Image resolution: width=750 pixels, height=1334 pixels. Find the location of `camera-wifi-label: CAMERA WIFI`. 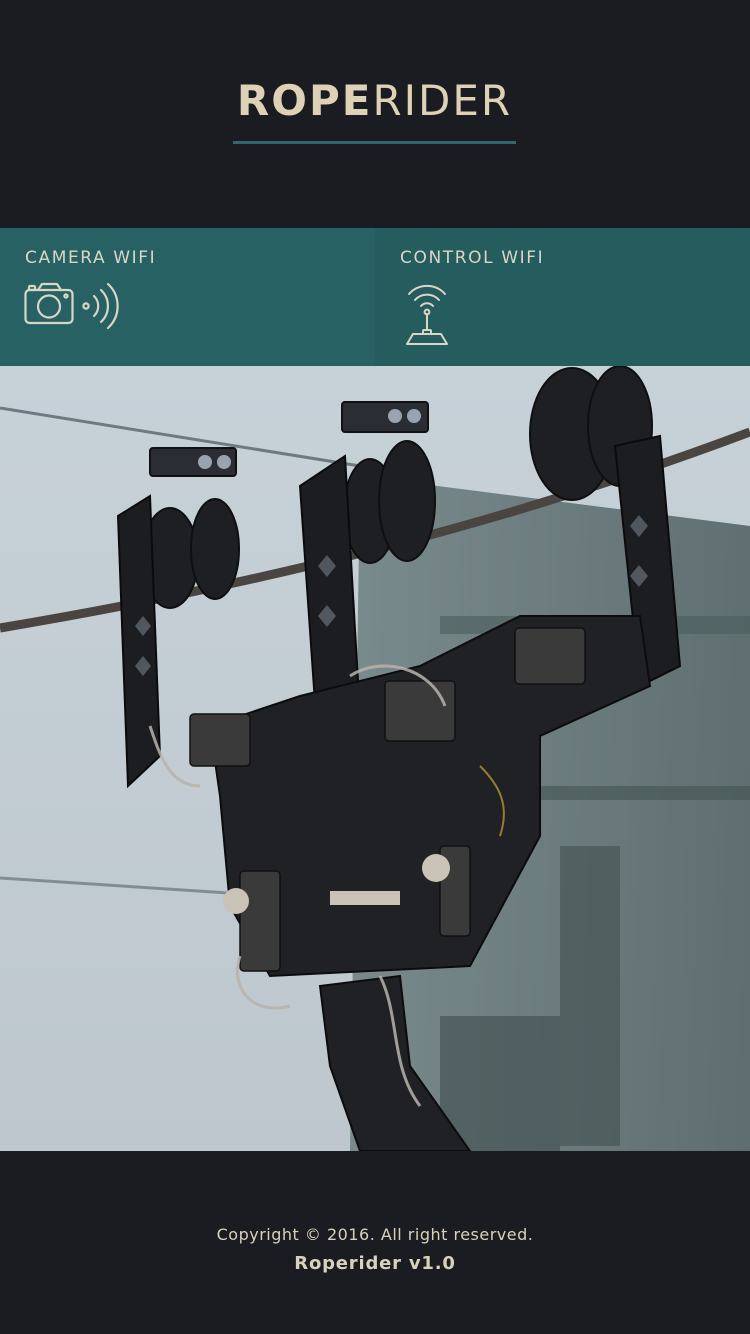

camera-wifi-label: CAMERA WIFI is located at coordinates (91, 258).